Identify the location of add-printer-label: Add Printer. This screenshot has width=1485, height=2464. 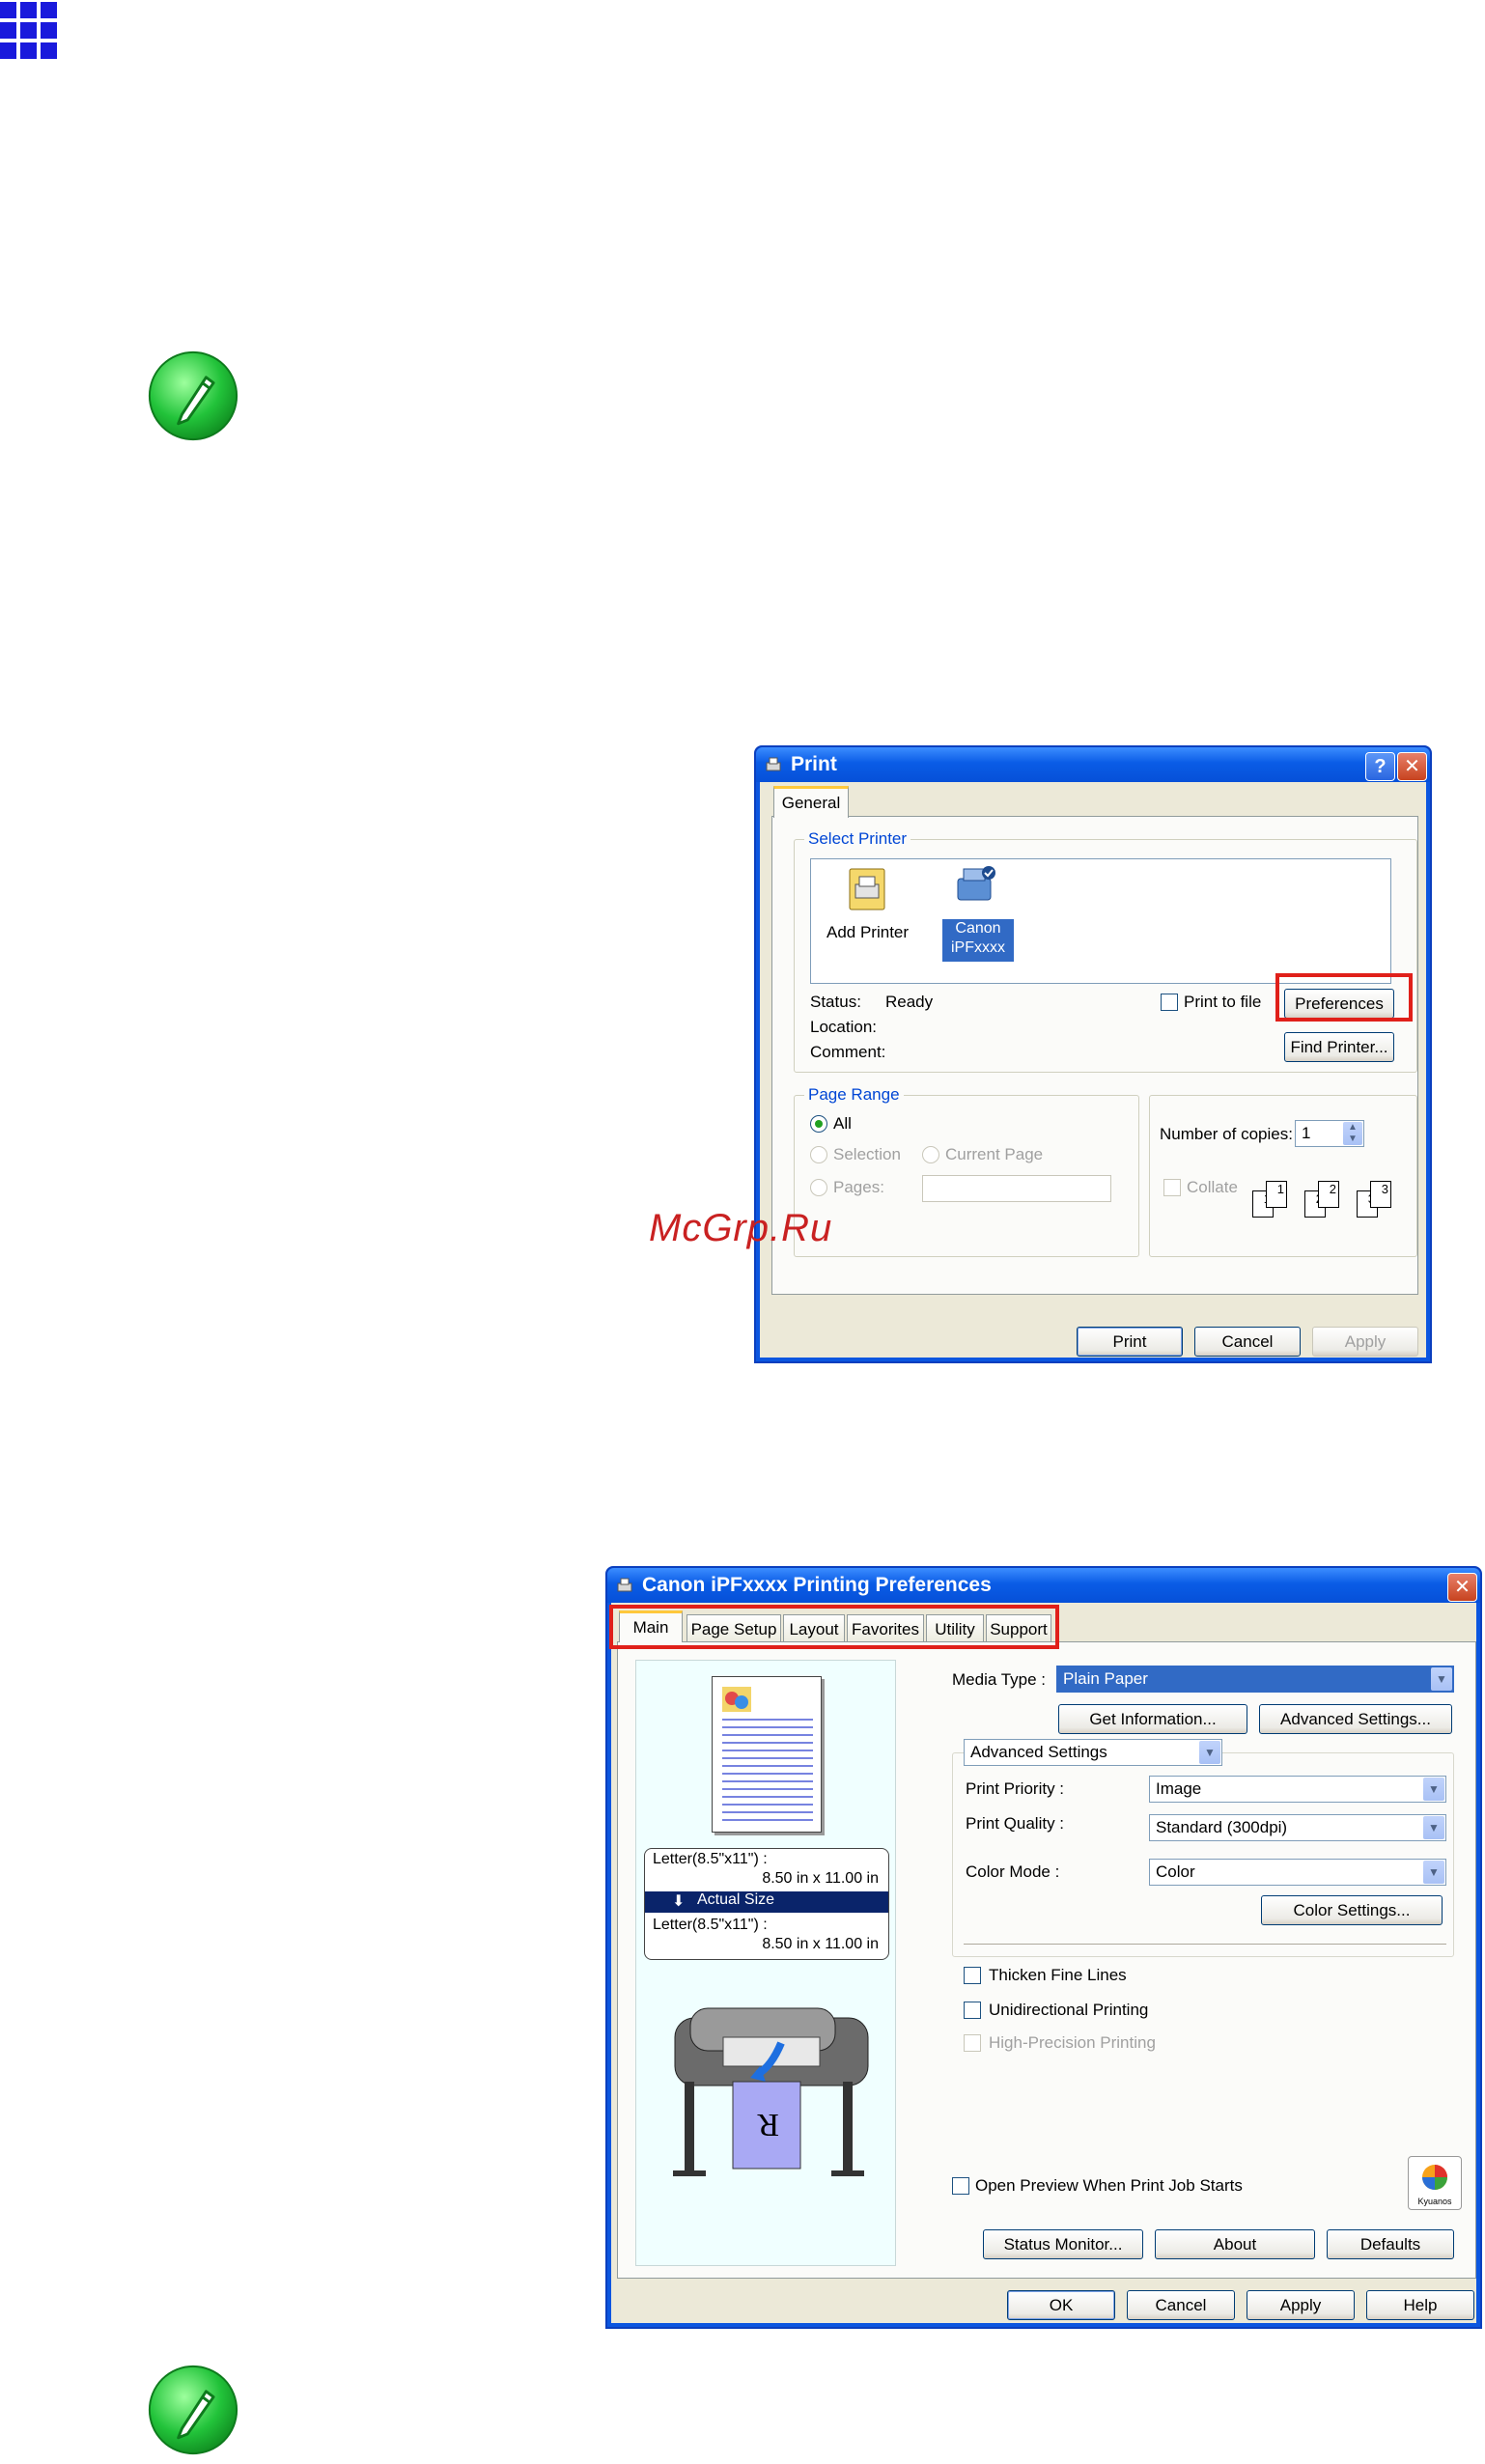
(869, 932).